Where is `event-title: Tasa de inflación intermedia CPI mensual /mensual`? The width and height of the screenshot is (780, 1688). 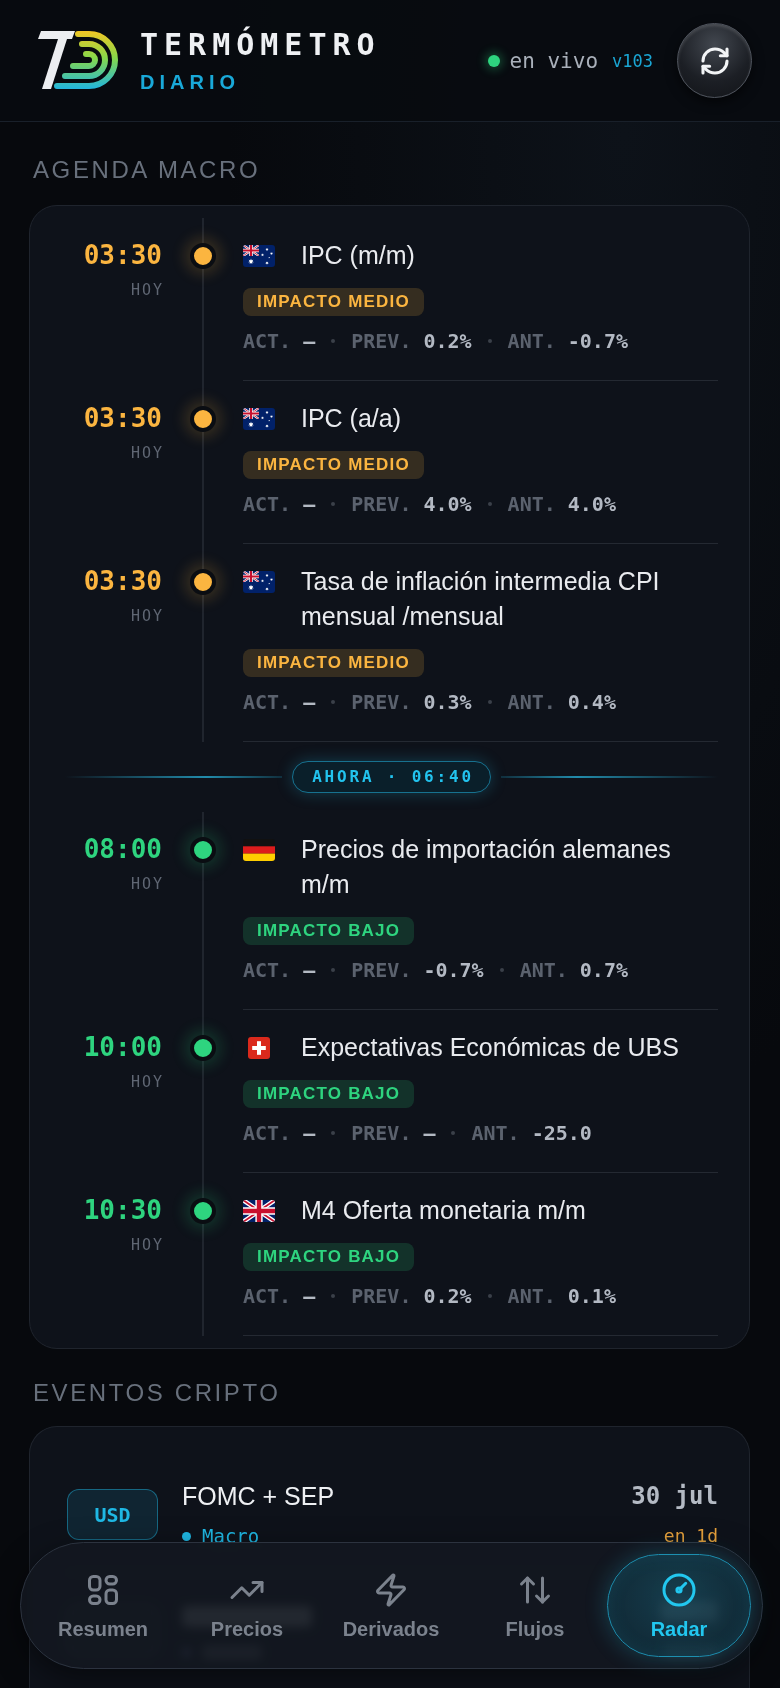 event-title: Tasa de inflación intermedia CPI mensual /mensual is located at coordinates (481, 599).